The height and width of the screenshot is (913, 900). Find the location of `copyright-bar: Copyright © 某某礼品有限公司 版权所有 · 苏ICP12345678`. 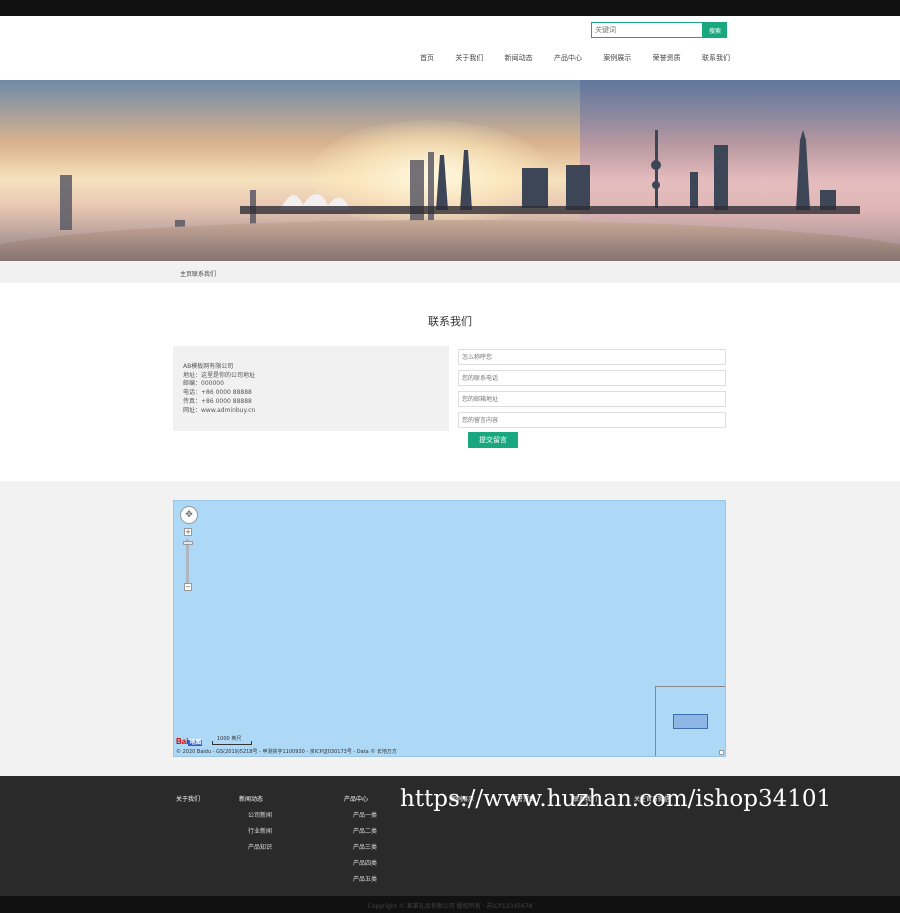

copyright-bar: Copyright © 某某礼品有限公司 版权所有 · 苏ICP12345678 is located at coordinates (450, 904).